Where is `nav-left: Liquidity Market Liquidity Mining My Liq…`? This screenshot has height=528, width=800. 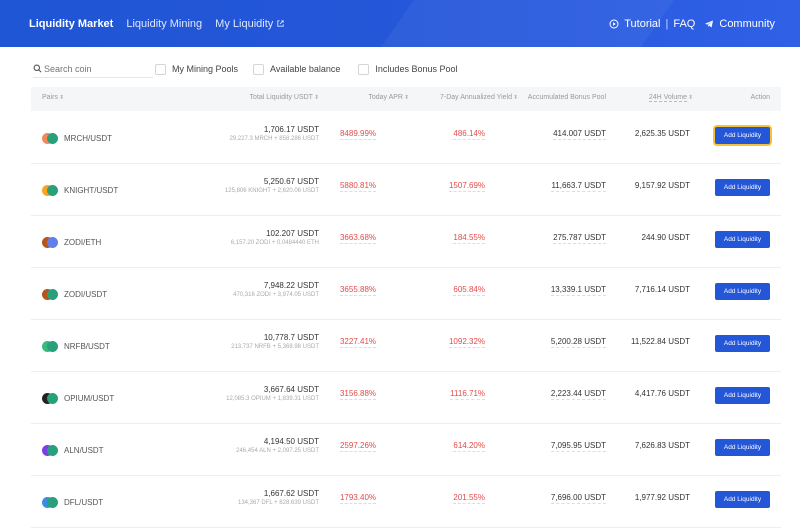
nav-left: Liquidity Market Liquidity Mining My Liq… is located at coordinates (157, 23).